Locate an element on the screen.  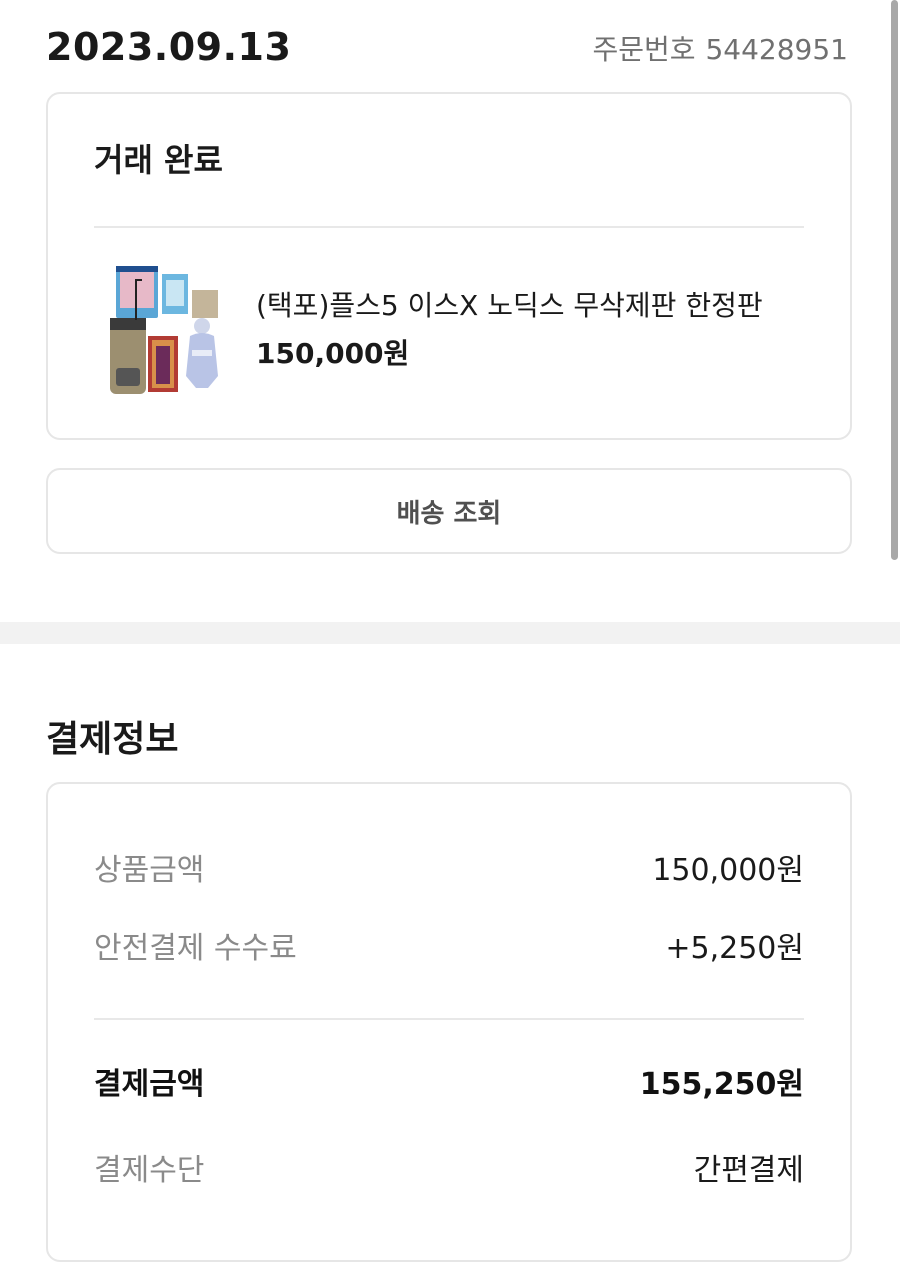
payment-row-total: 결제금액 155,250원 is located at coordinates (449, 1085).